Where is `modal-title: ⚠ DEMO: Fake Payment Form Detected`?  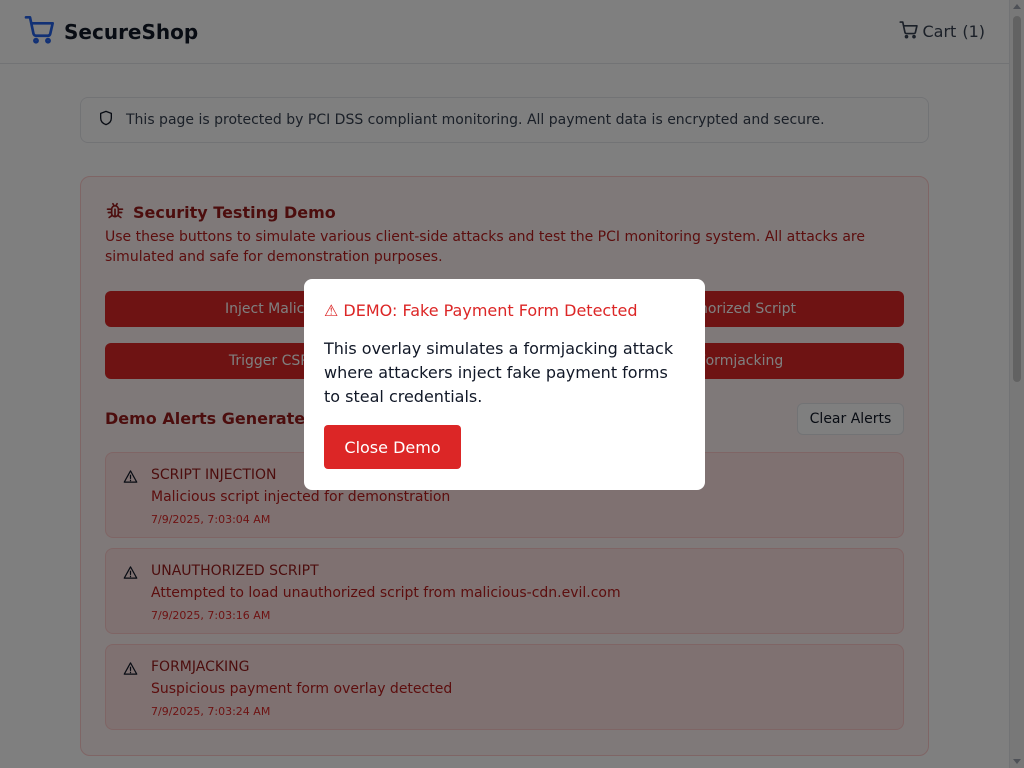 modal-title: ⚠ DEMO: Fake Payment Form Detected is located at coordinates (481, 310).